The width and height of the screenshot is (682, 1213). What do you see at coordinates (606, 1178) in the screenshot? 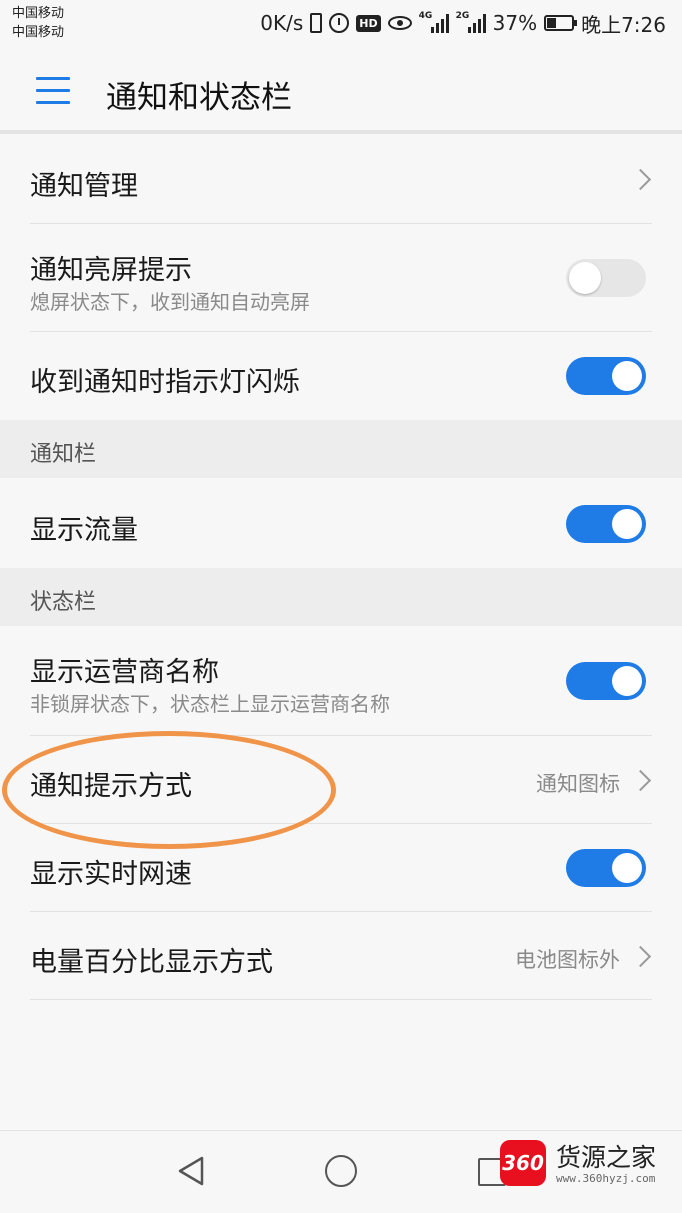
I see `watermark-url: www.360hyzj.com` at bounding box center [606, 1178].